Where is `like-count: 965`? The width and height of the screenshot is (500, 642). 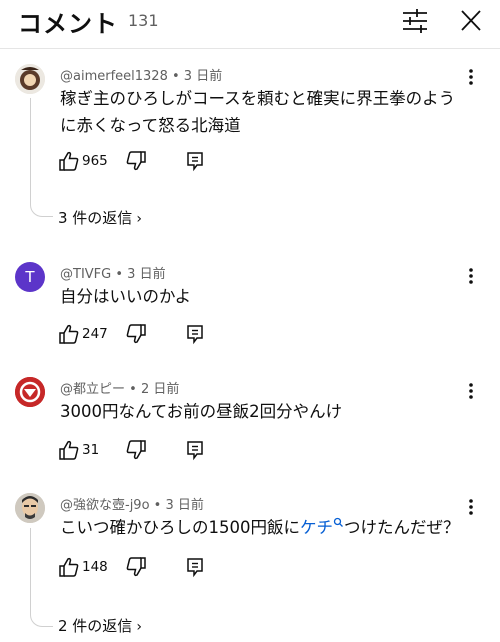
like-count: 965 is located at coordinates (95, 161).